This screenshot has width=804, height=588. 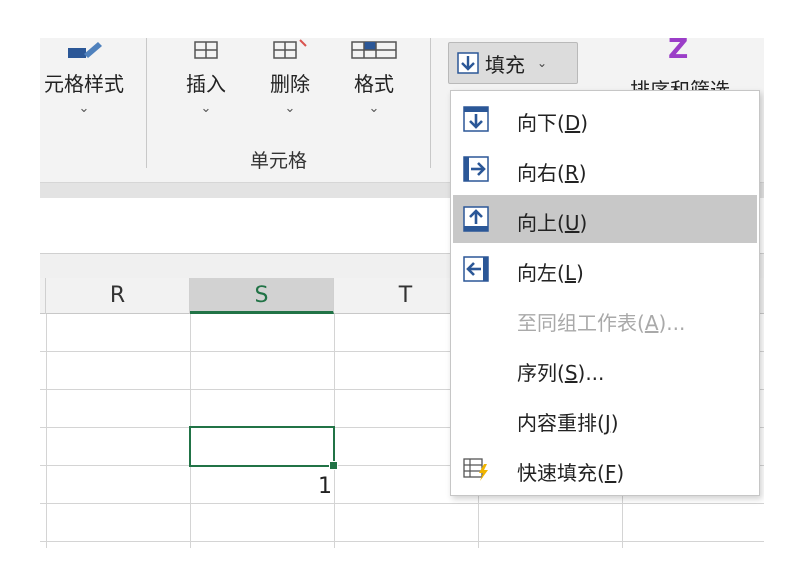 What do you see at coordinates (290, 84) in the screenshot?
I see `delete-label: 删除` at bounding box center [290, 84].